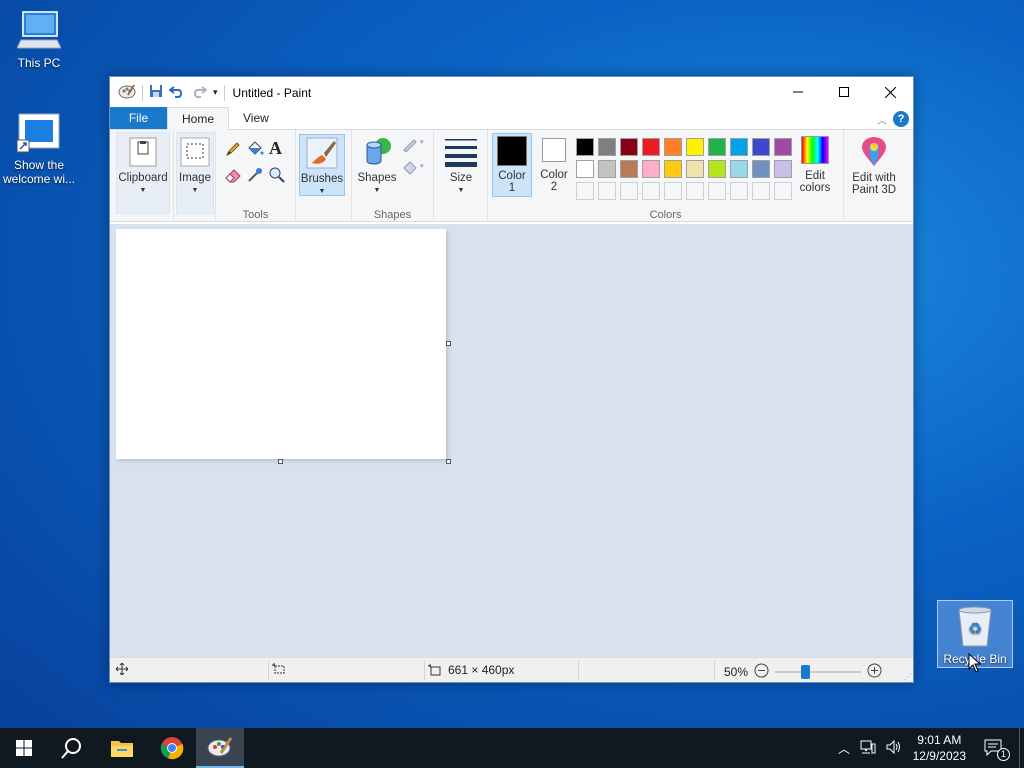  I want to click on close-button, so click(890, 92).